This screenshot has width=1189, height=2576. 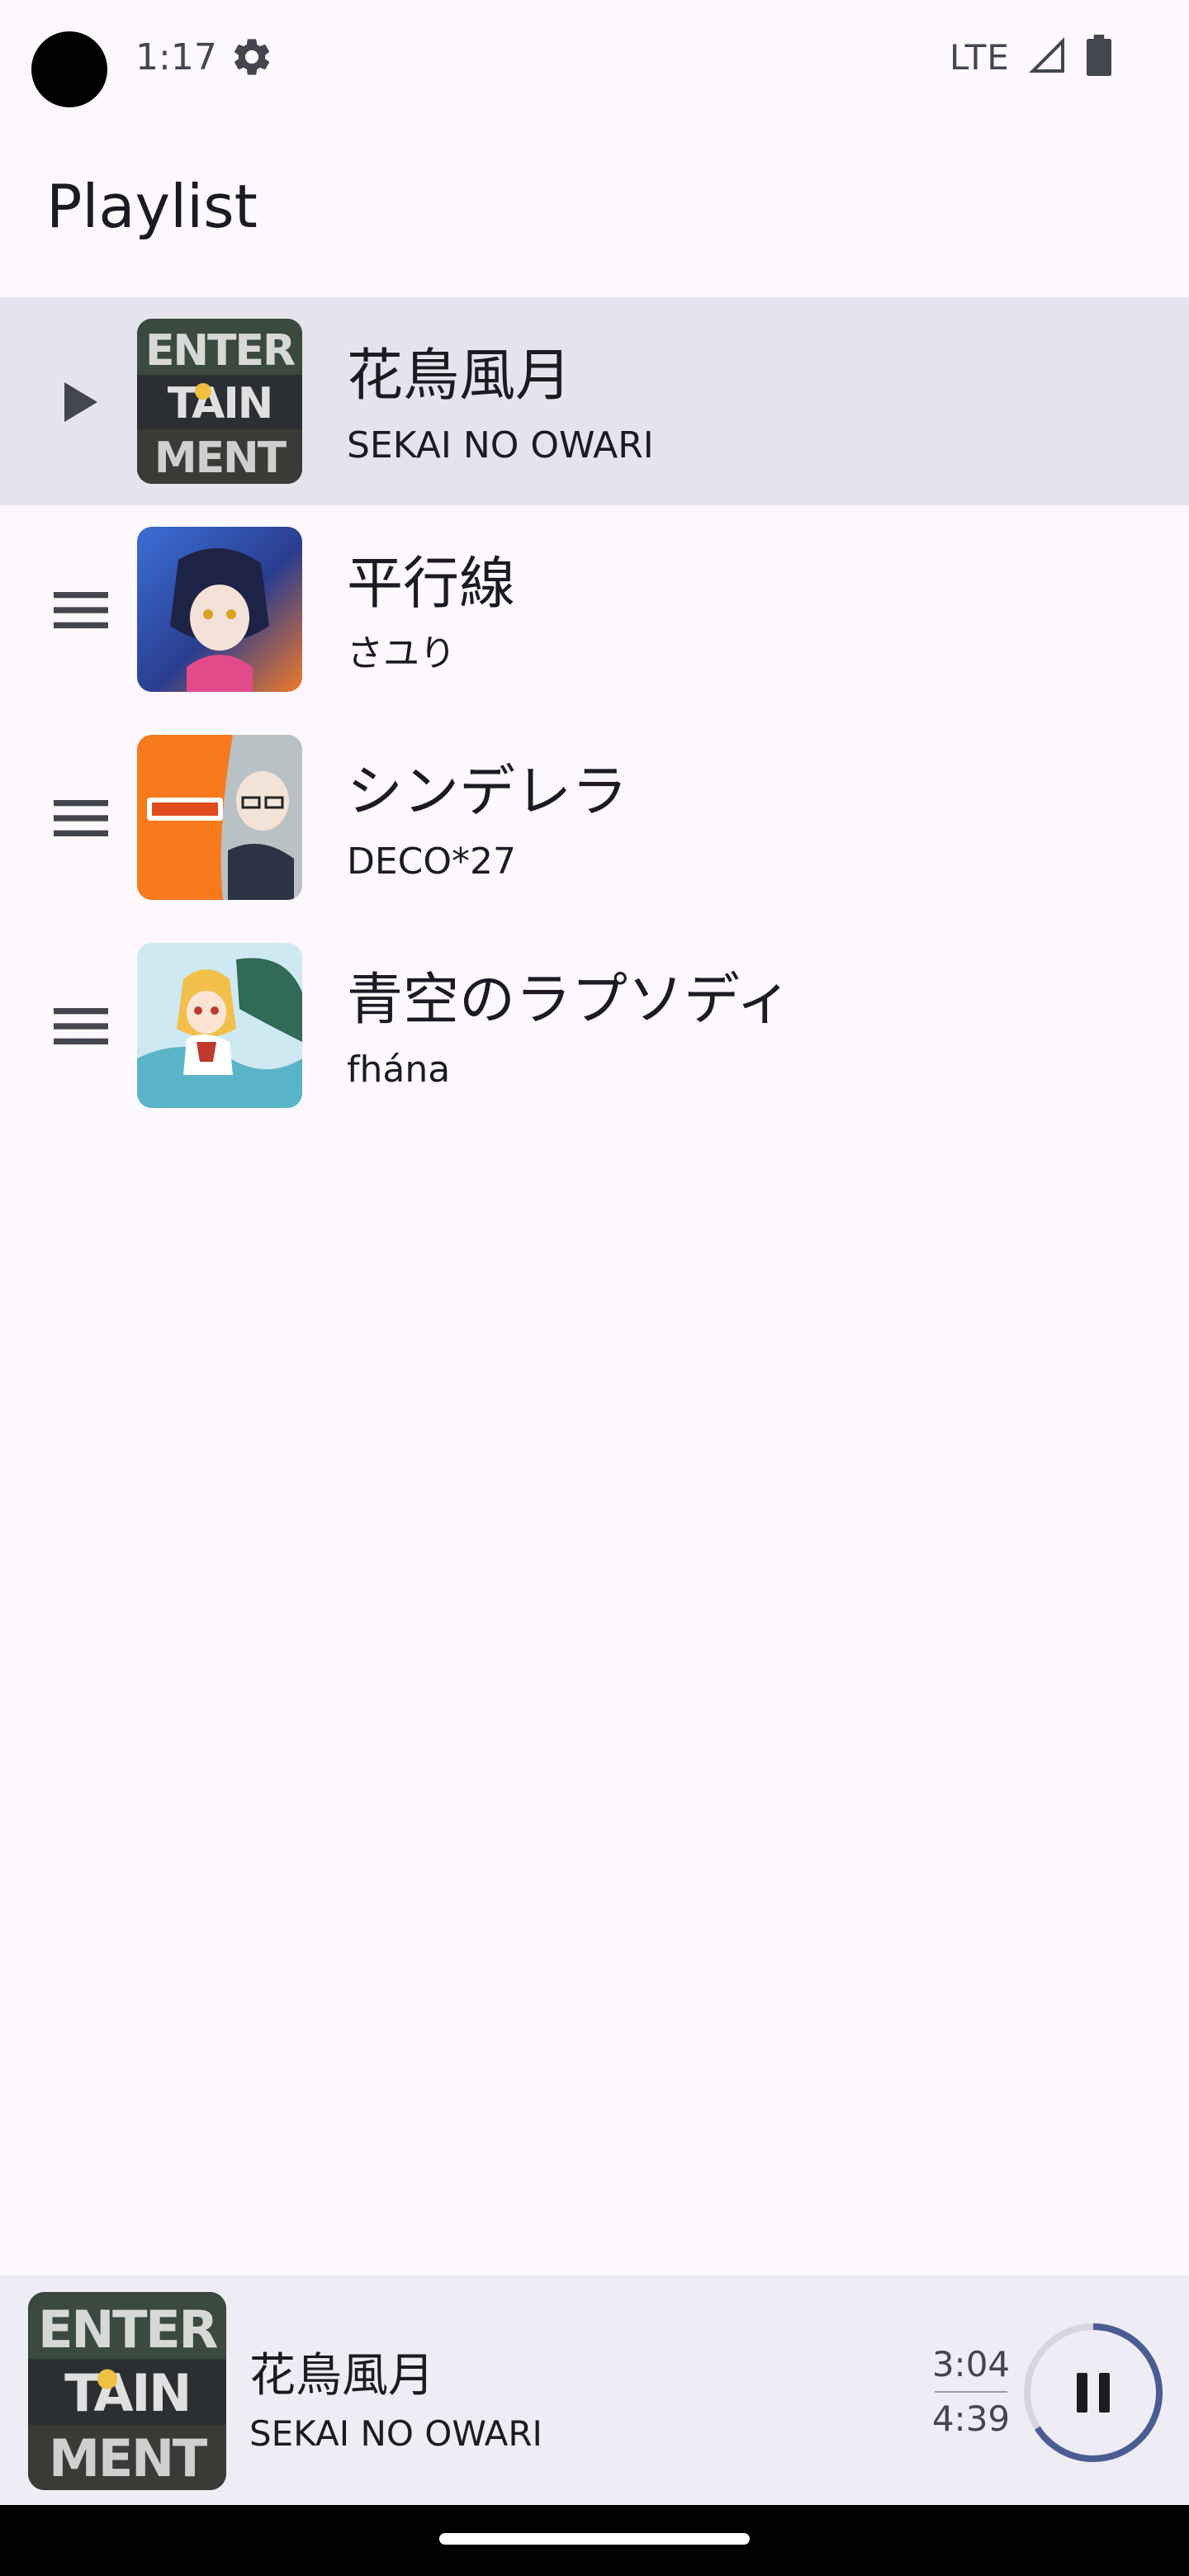 I want to click on now-playing-album-art: ENTER TAIN MENT, so click(x=127, y=2391).